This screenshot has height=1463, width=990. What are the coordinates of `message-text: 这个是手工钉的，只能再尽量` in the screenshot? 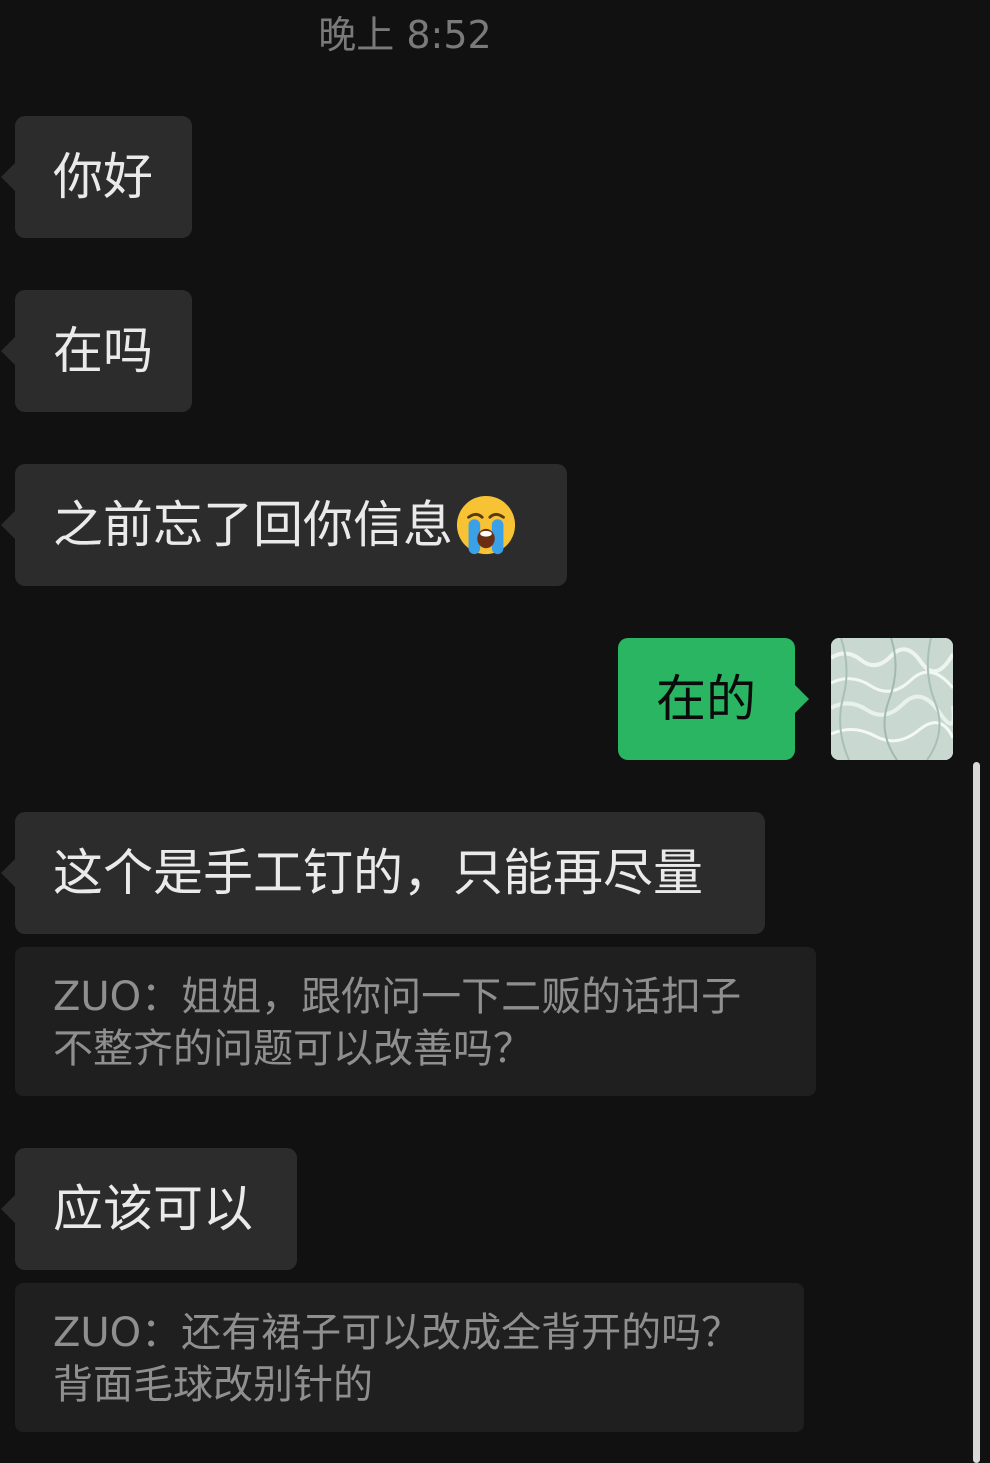 It's located at (378, 873).